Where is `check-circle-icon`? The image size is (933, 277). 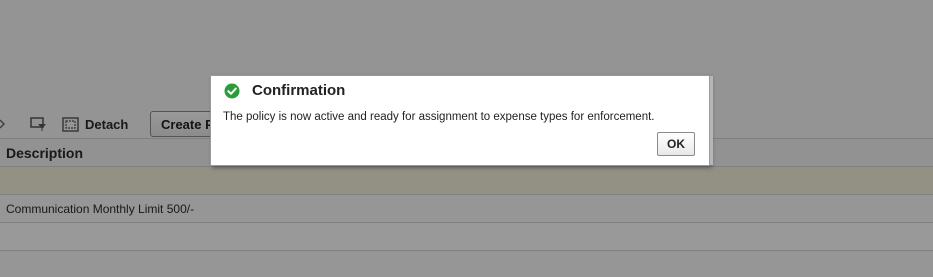 check-circle-icon is located at coordinates (232, 91).